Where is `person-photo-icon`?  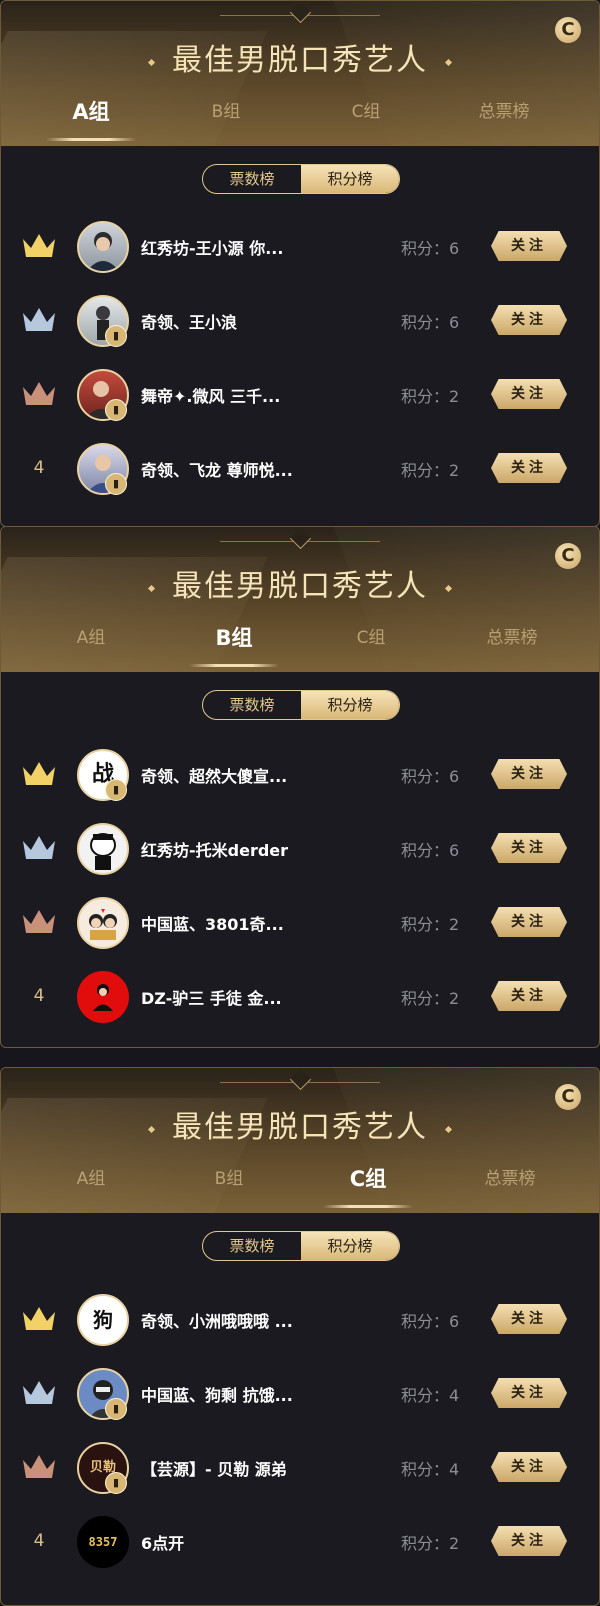
person-photo-icon is located at coordinates (103, 251).